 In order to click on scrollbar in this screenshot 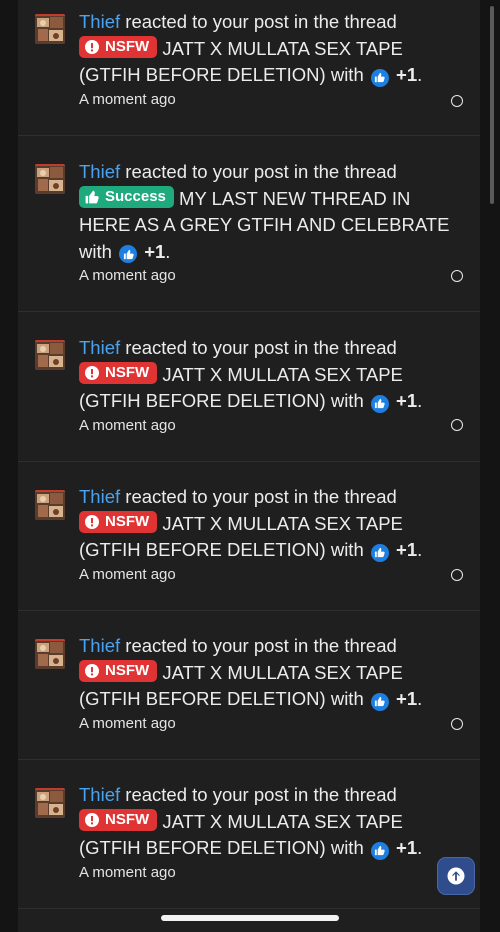, I will do `click(492, 105)`.